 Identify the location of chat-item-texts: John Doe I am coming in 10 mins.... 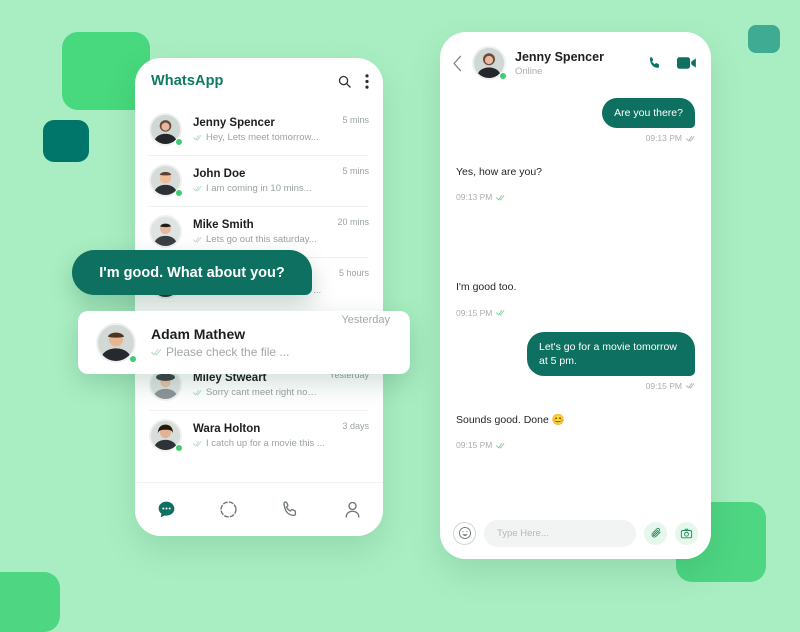
(263, 181).